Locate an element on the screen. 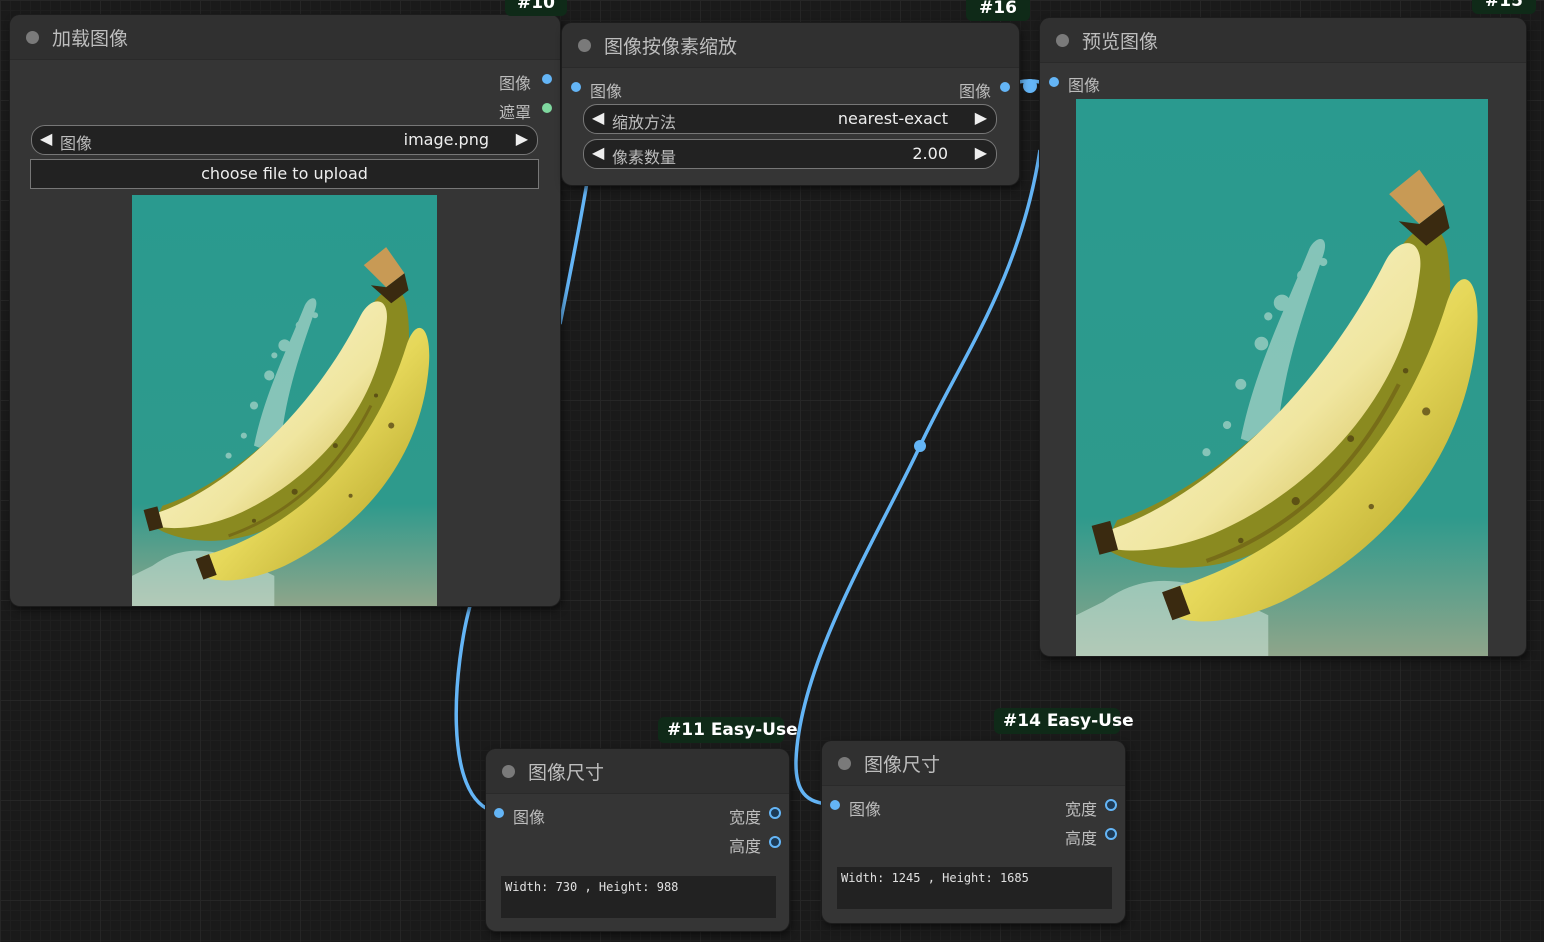 The width and height of the screenshot is (1544, 942). wire-upscale-to-size14 is located at coordinates (918, 477).